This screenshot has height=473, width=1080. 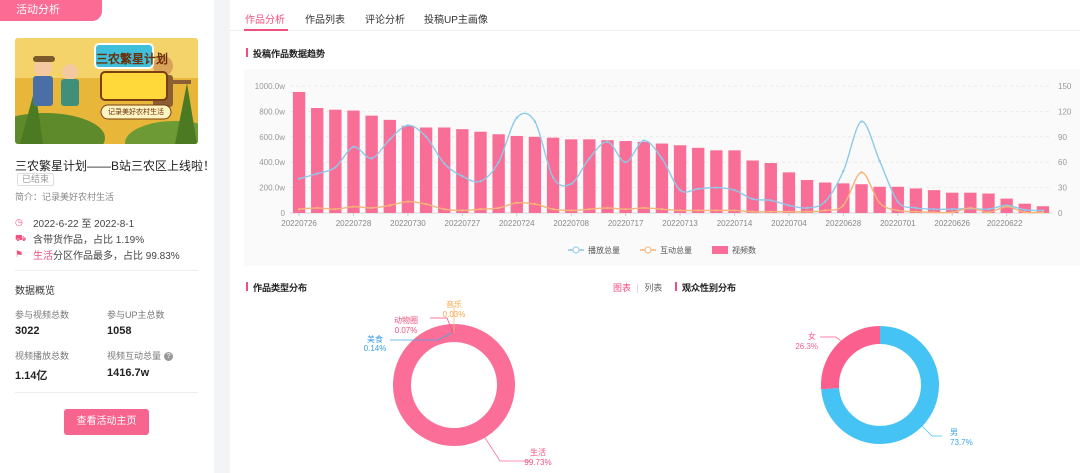 I want to click on pct-food: 0.14%, so click(x=375, y=348).